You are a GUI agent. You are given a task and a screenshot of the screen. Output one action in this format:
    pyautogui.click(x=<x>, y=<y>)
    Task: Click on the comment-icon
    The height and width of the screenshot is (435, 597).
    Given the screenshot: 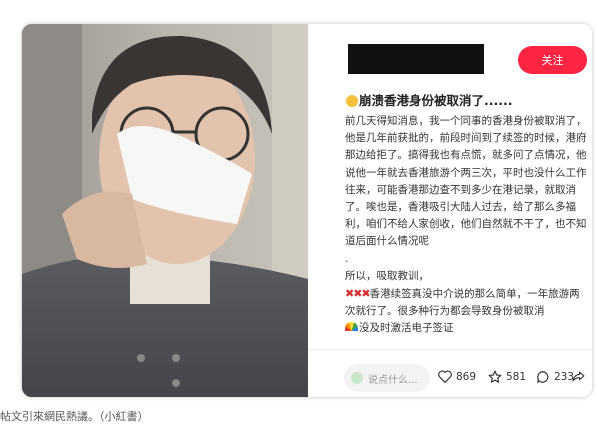 What is the action you would take?
    pyautogui.click(x=543, y=377)
    